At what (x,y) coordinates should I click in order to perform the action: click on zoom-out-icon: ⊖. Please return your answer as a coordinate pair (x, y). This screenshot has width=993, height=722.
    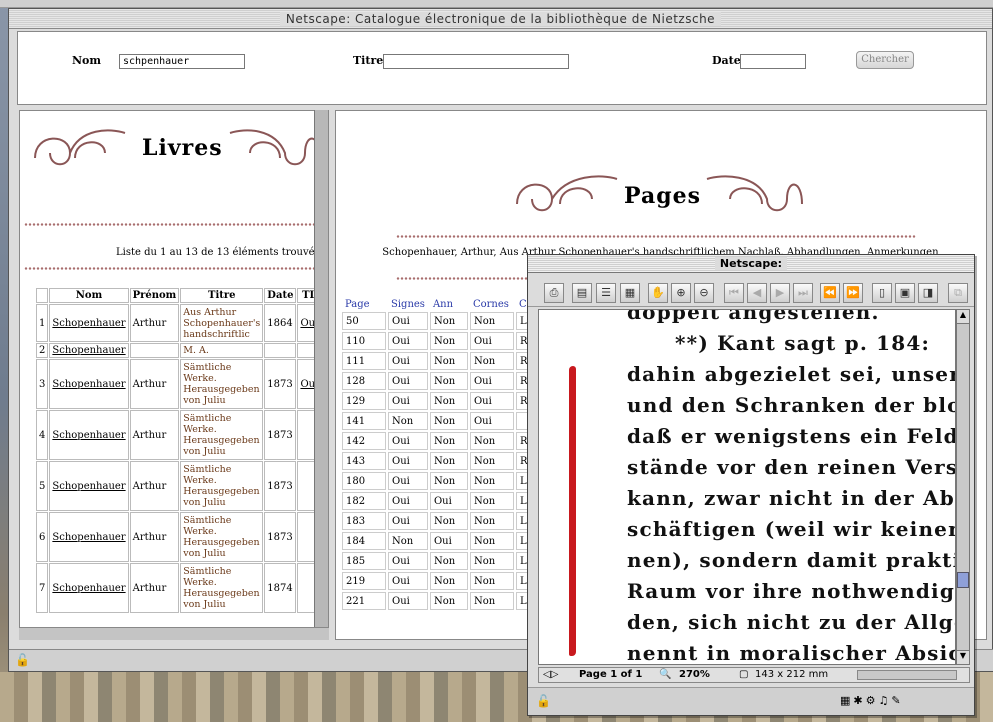
    Looking at the image, I should click on (704, 293).